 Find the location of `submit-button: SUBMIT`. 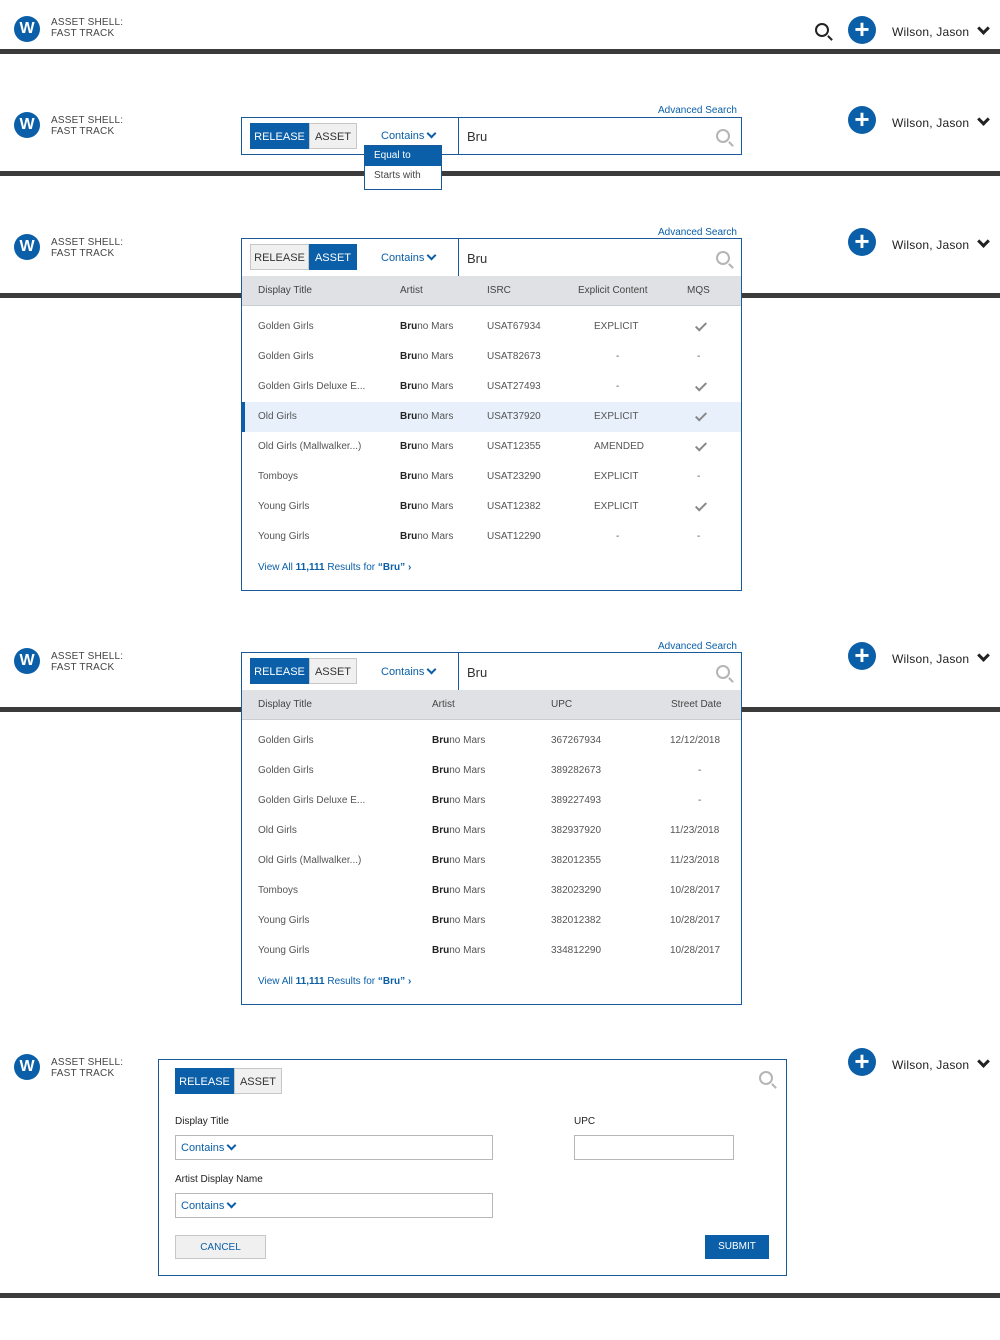

submit-button: SUBMIT is located at coordinates (737, 1247).